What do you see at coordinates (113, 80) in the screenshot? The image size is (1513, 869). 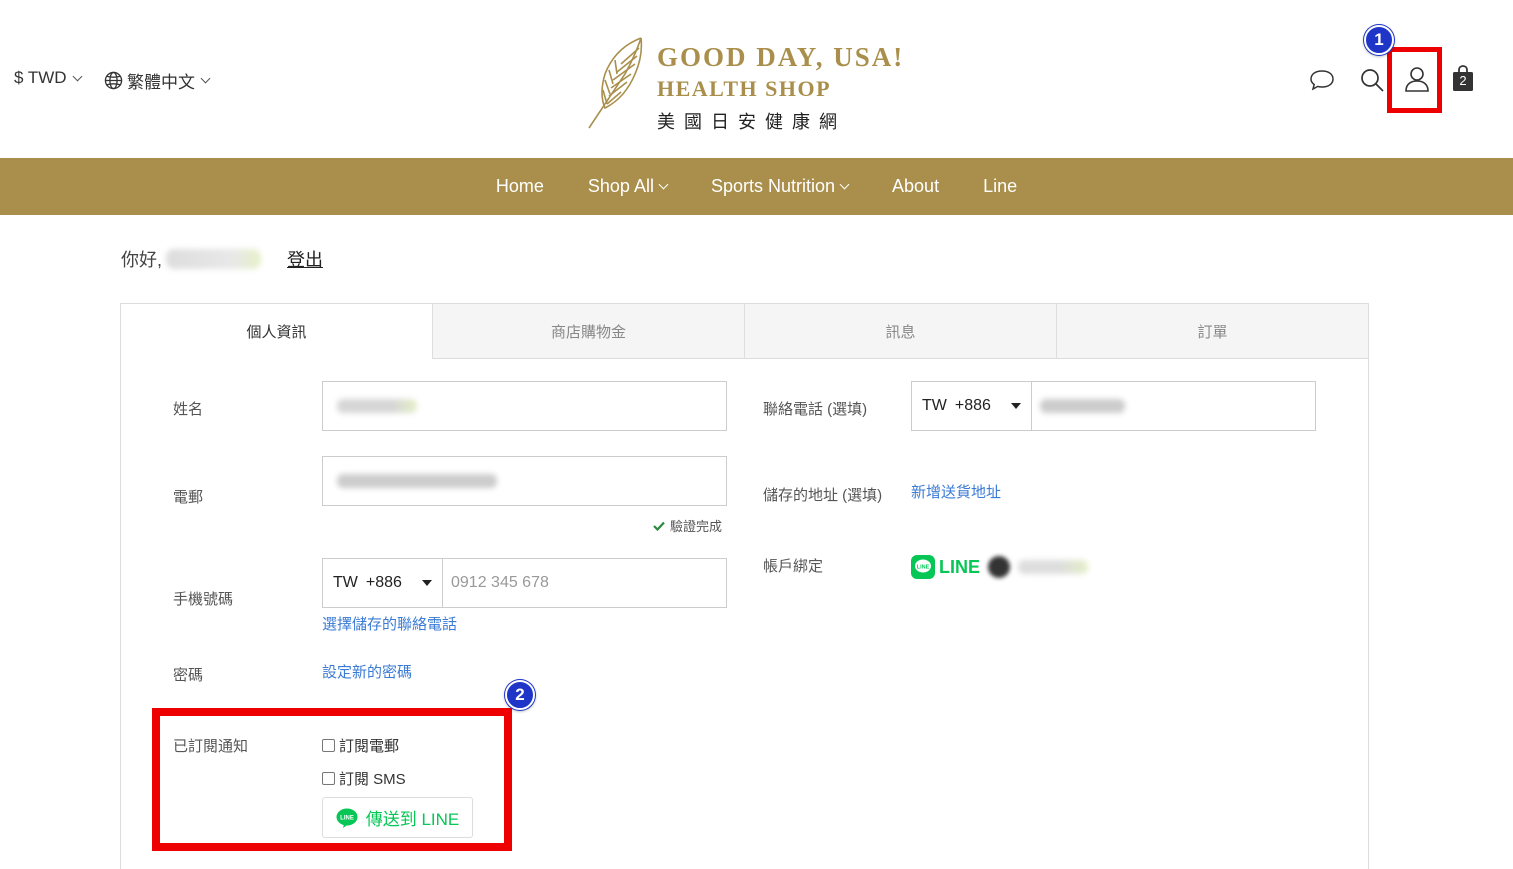 I see `globe-icon` at bounding box center [113, 80].